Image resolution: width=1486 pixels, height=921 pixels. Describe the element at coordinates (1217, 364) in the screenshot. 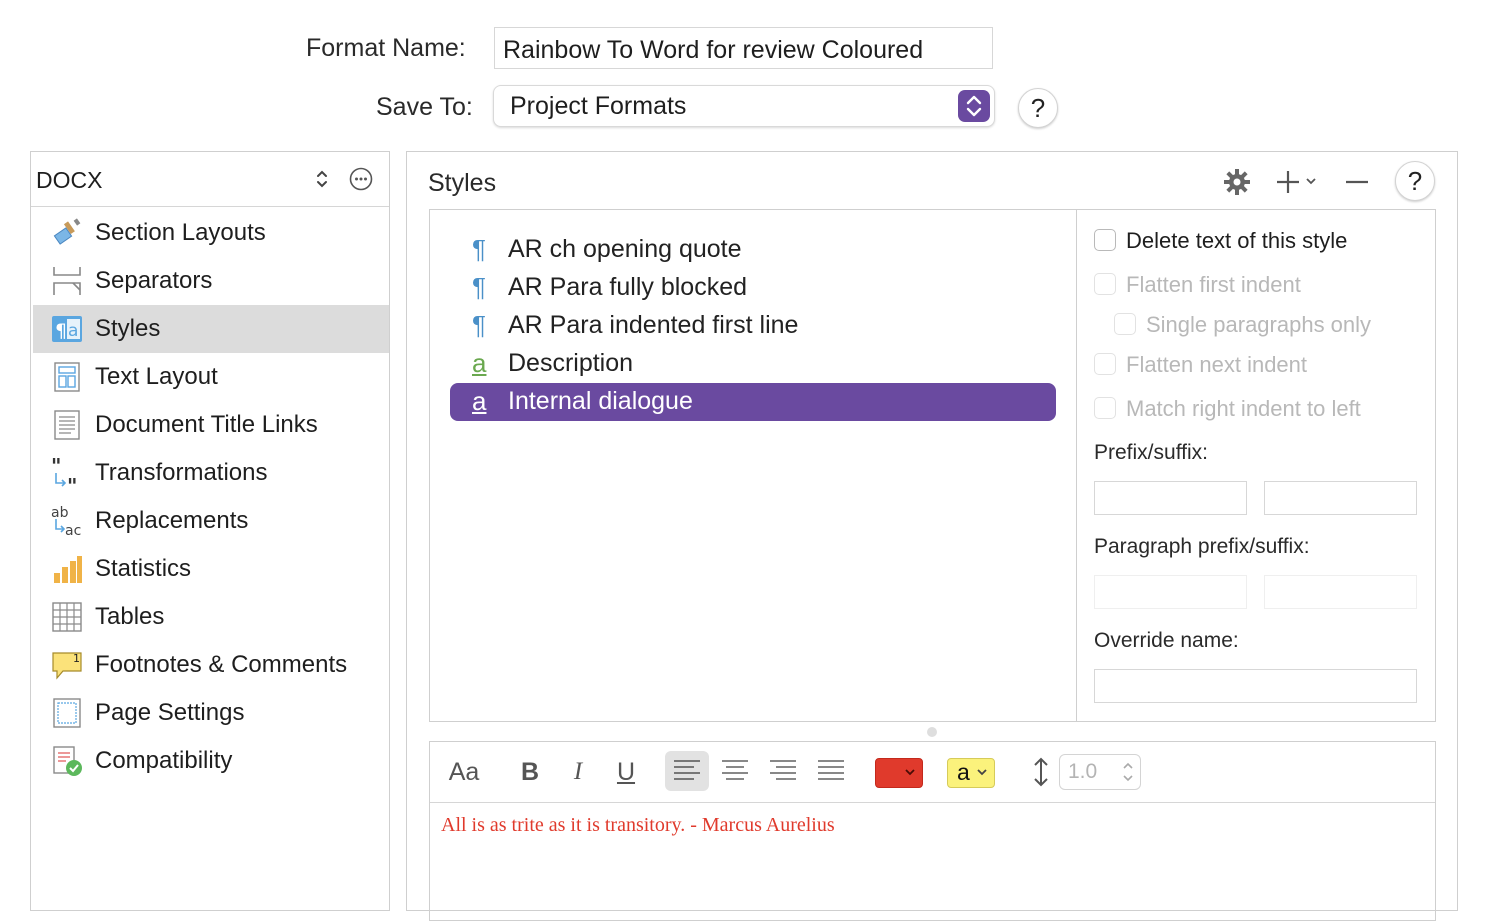

I see `flatten-next-indent-label: Flatten next indent` at that location.